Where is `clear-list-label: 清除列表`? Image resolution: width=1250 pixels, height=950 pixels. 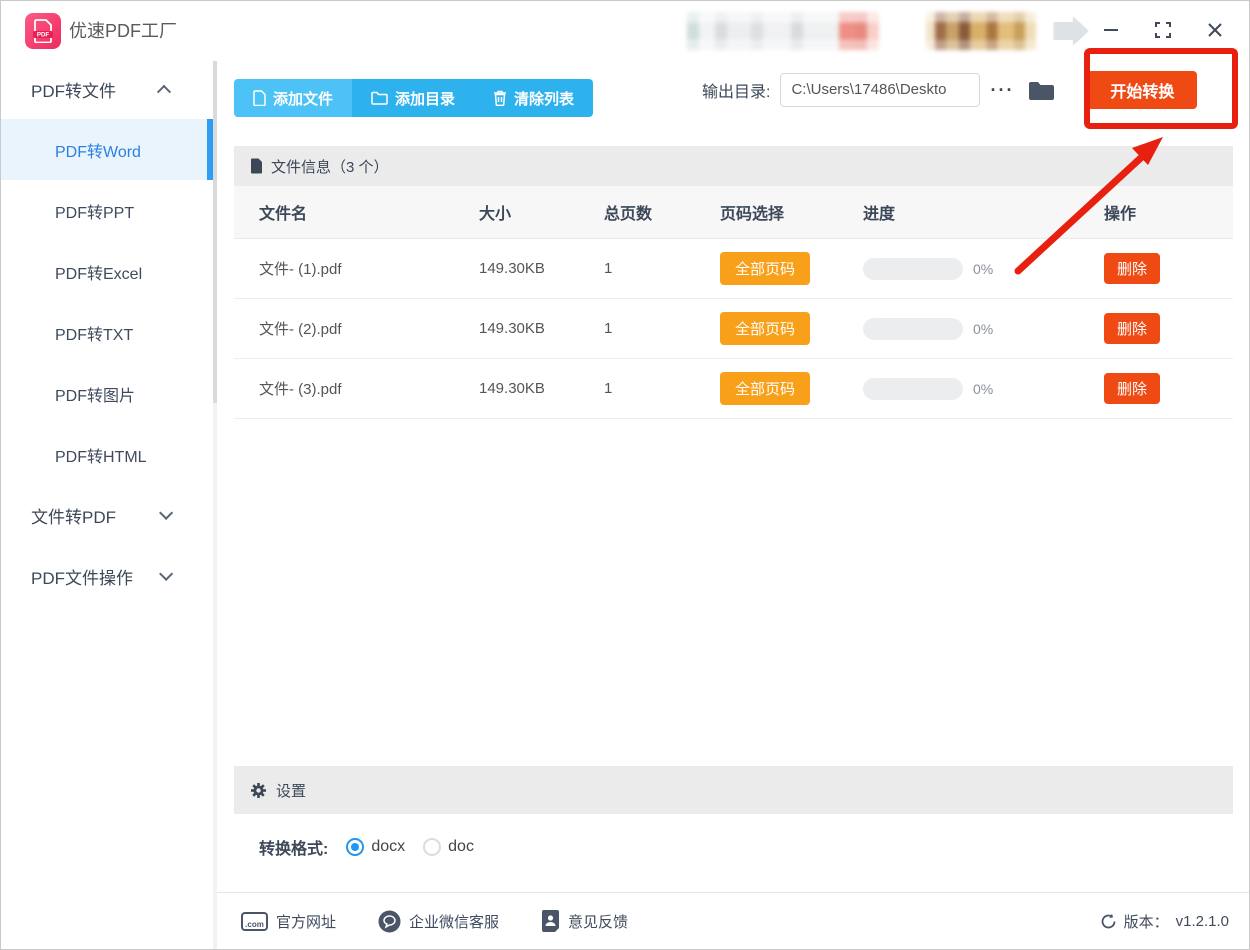
clear-list-label: 清除列表 is located at coordinates (544, 99).